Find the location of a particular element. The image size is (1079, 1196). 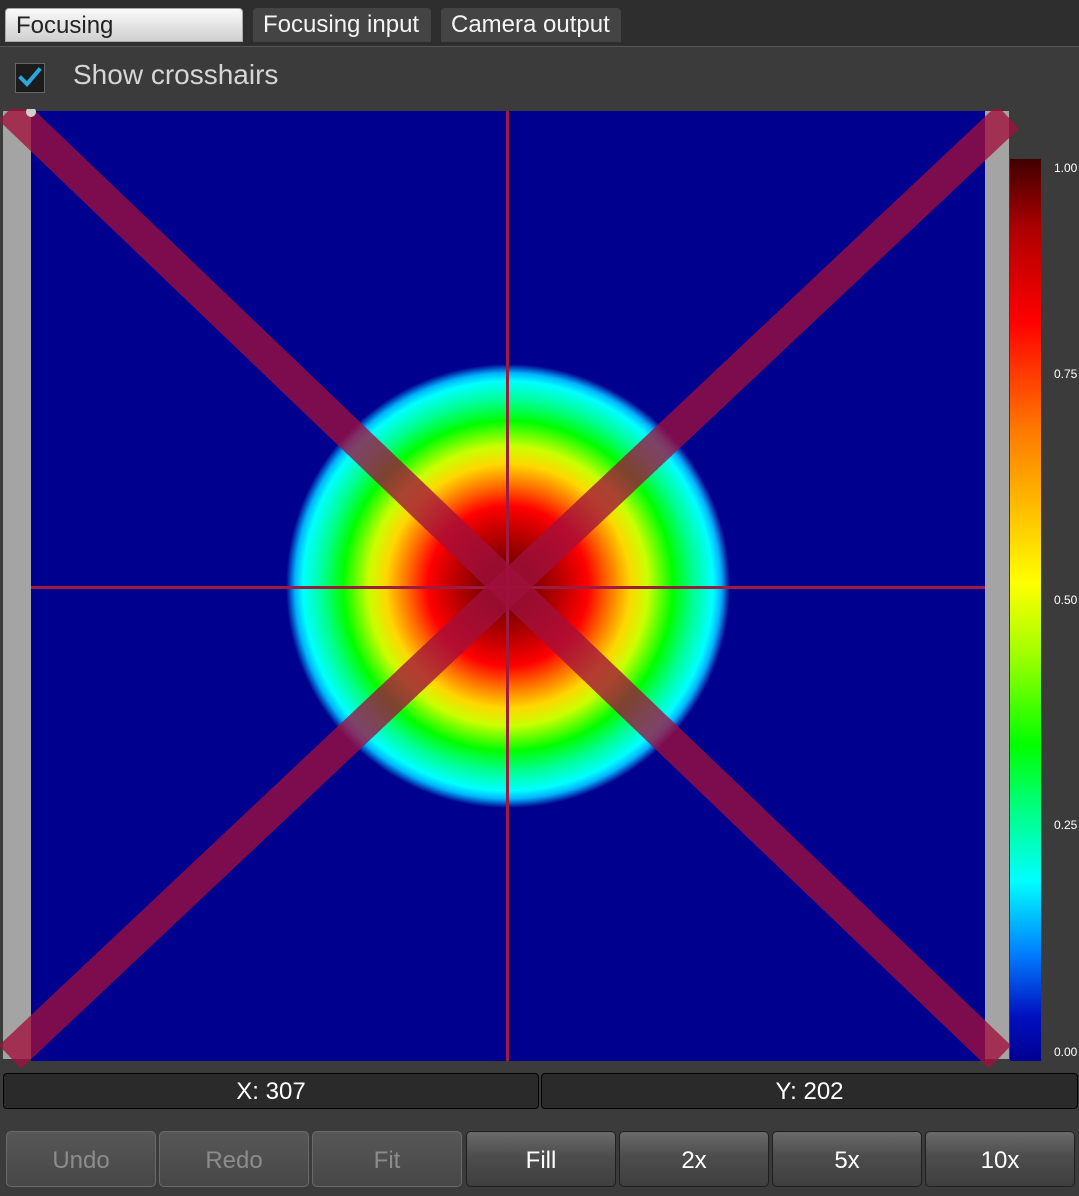

undo-button: Undo is located at coordinates (81, 1159).